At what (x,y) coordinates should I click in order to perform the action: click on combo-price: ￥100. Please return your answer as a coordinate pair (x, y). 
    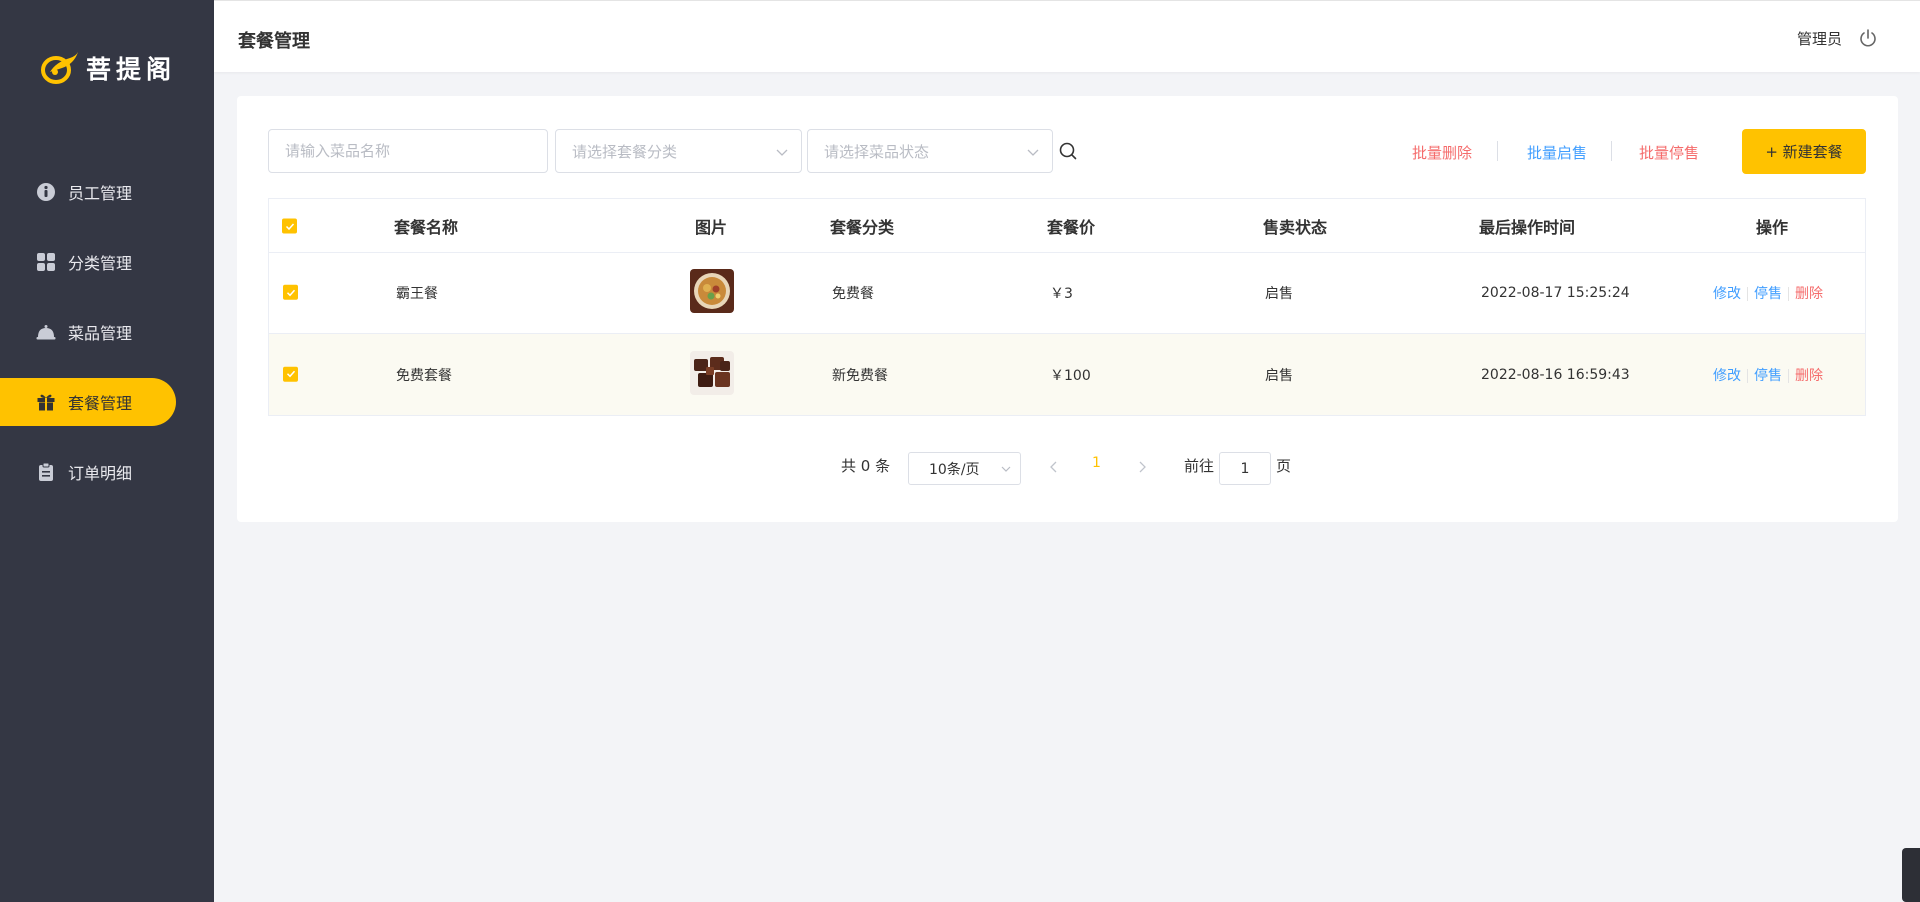
    Looking at the image, I should click on (1070, 375).